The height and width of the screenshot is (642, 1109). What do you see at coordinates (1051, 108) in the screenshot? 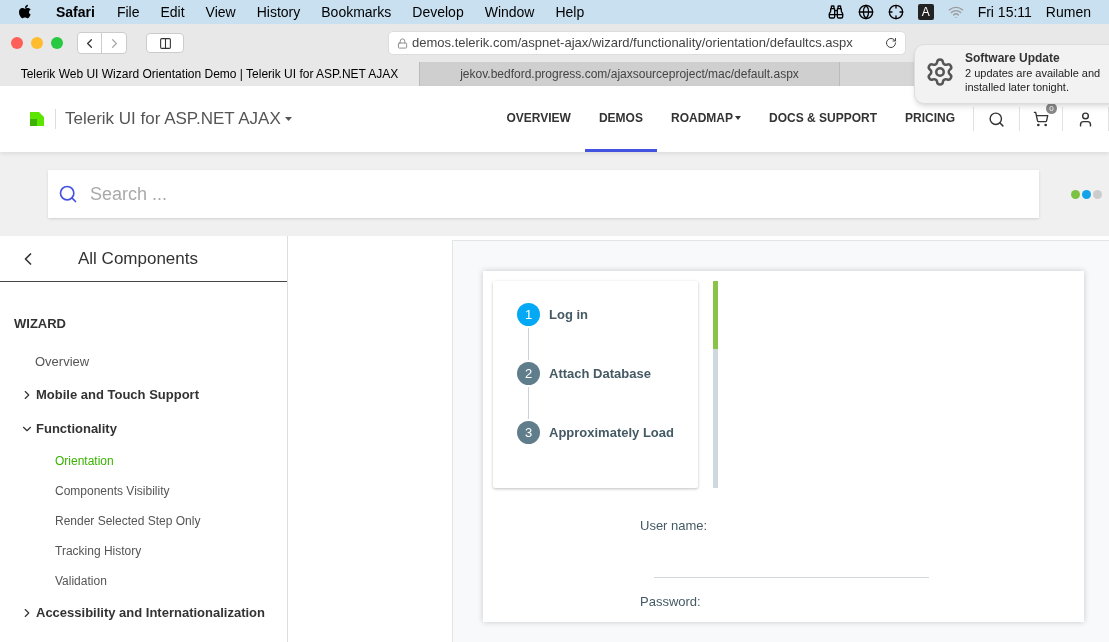
I see `cart-count: 0` at bounding box center [1051, 108].